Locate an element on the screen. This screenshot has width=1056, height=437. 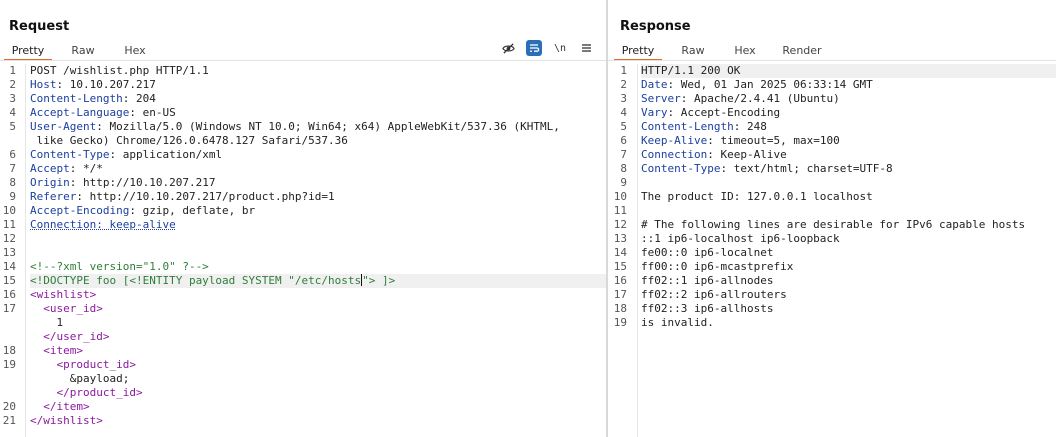
request-tab-raw: Raw is located at coordinates (83, 50).